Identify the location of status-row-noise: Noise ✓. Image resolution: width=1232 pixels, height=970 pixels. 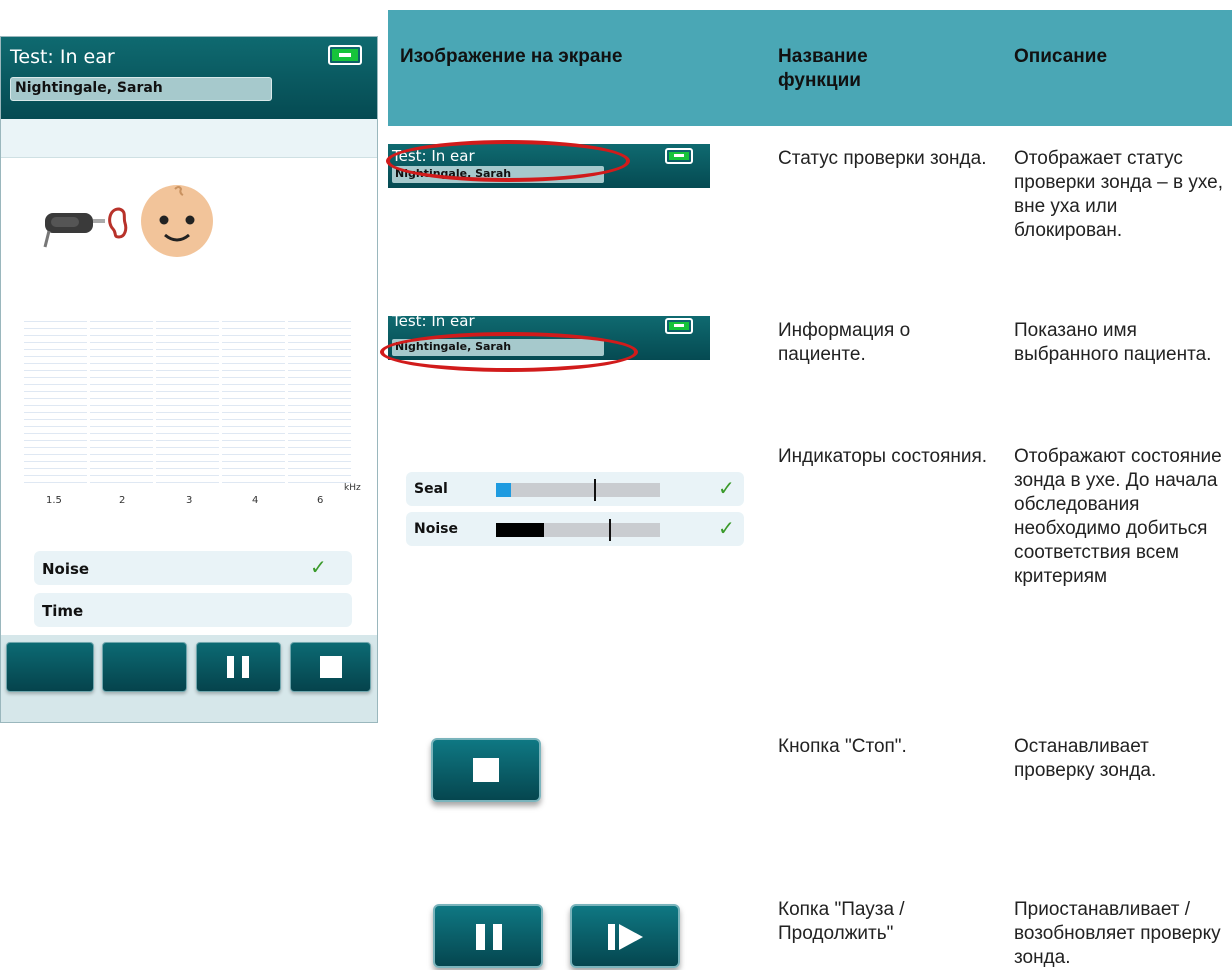
(193, 568).